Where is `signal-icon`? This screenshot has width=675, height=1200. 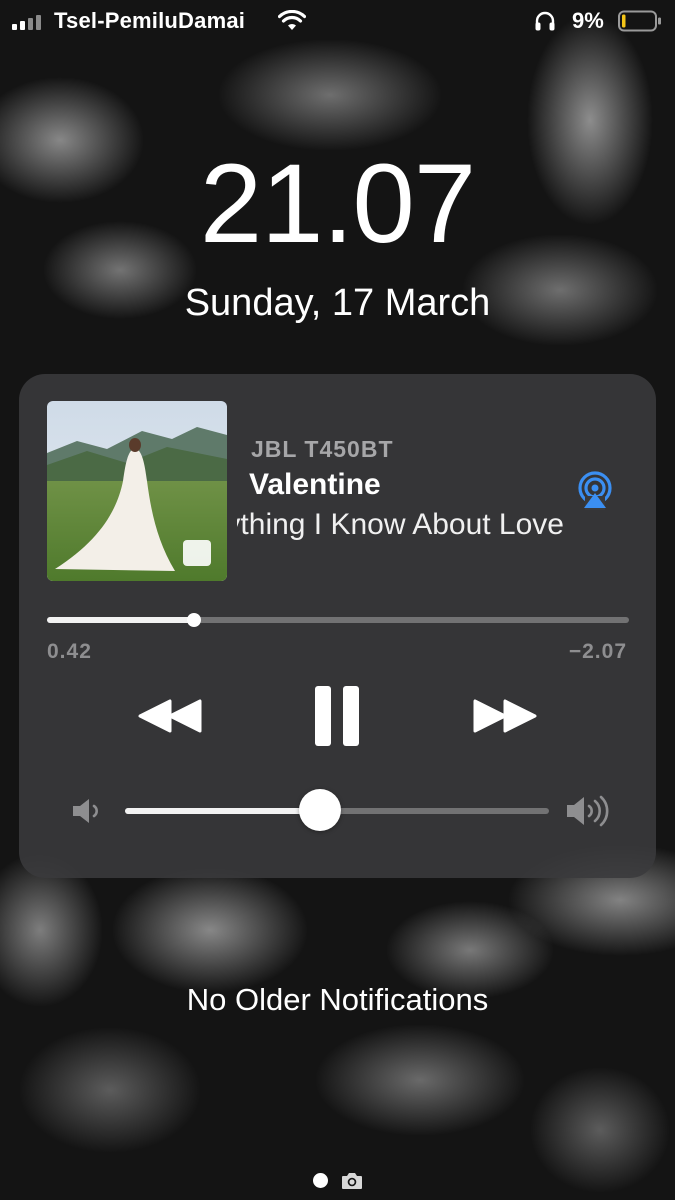
signal-icon is located at coordinates (26, 22).